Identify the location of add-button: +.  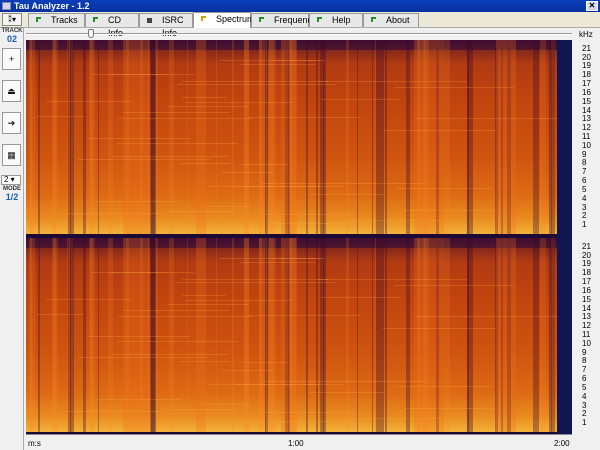
(11, 59).